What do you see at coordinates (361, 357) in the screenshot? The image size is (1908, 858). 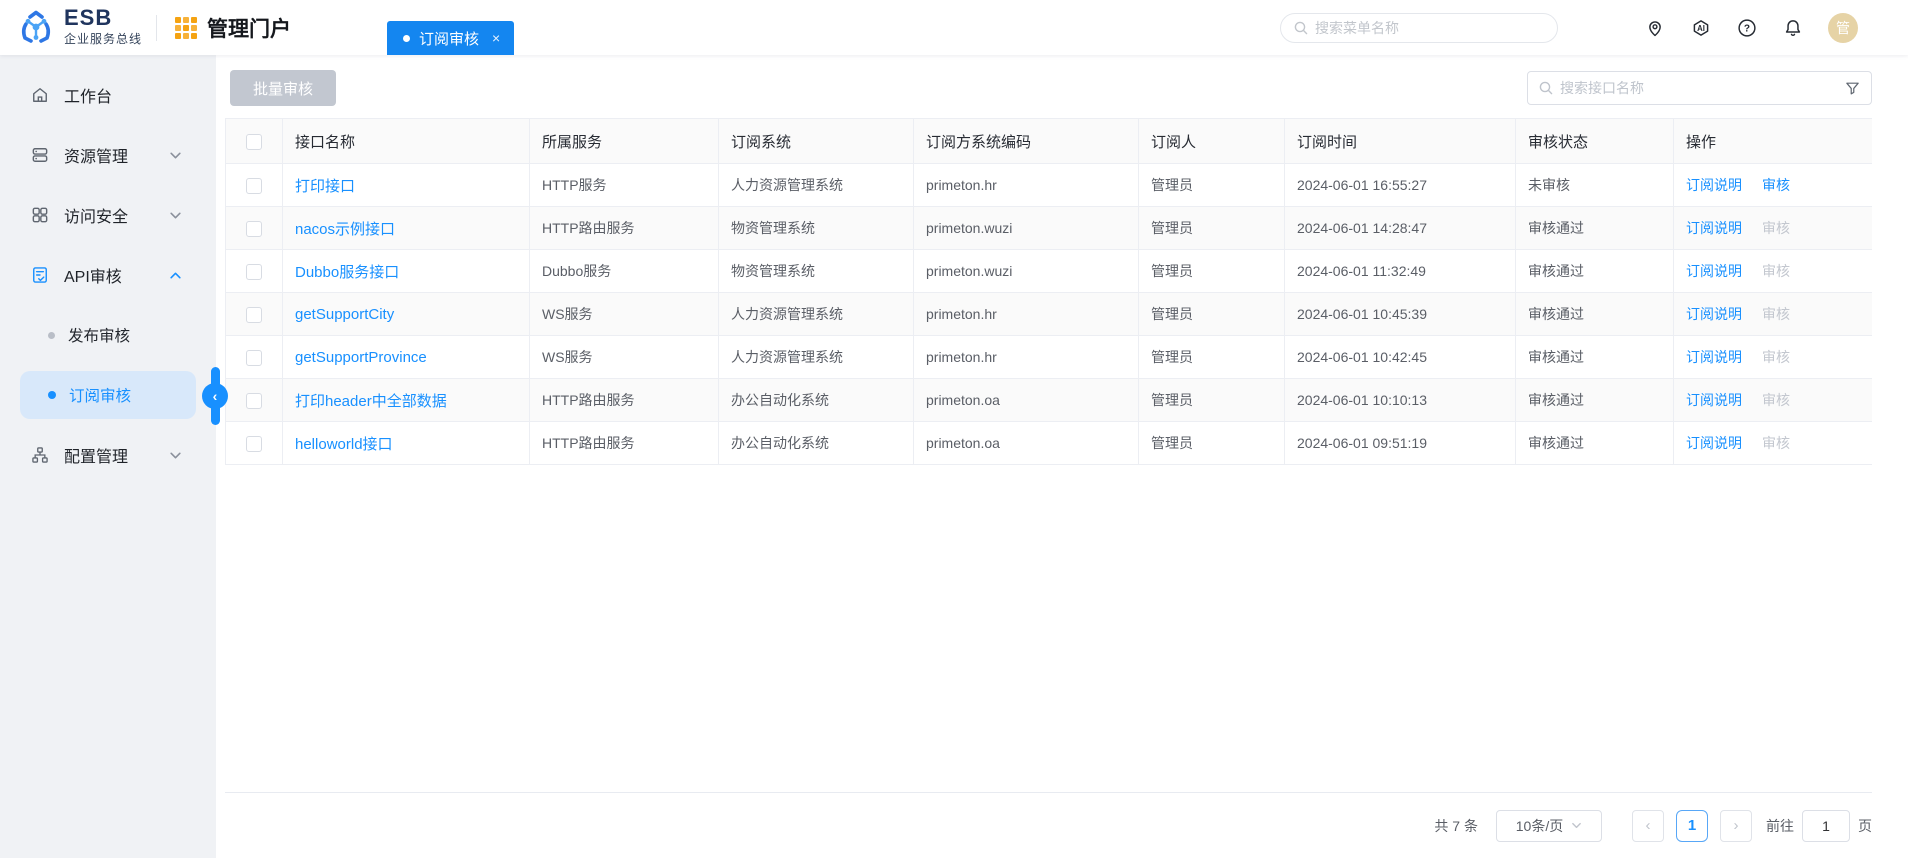 I see `api-name-link: getSupportProvince` at bounding box center [361, 357].